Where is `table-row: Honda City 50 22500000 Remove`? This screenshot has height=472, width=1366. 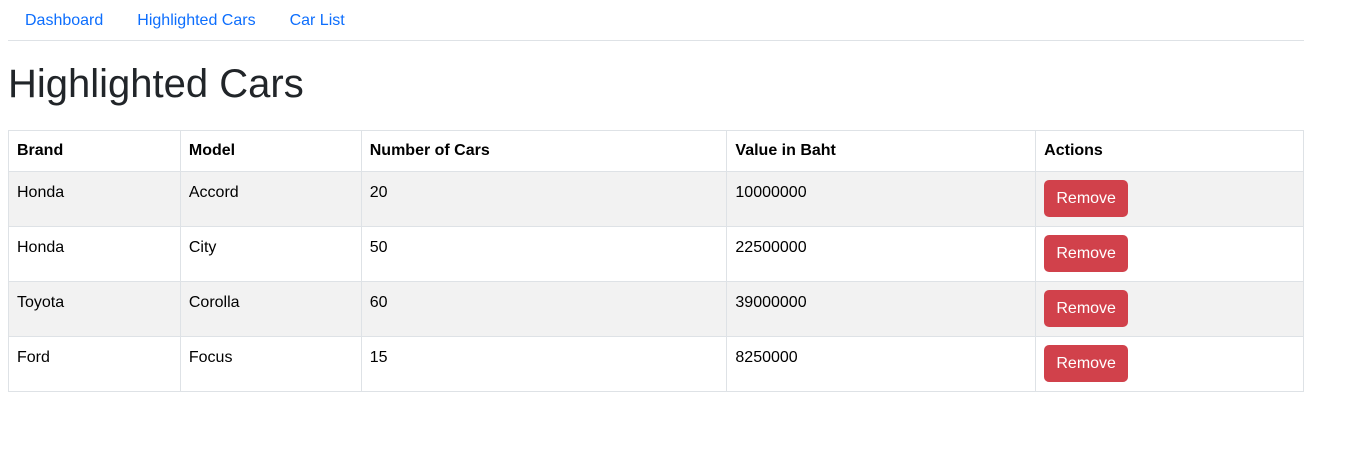
table-row: Honda City 50 22500000 Remove is located at coordinates (656, 254).